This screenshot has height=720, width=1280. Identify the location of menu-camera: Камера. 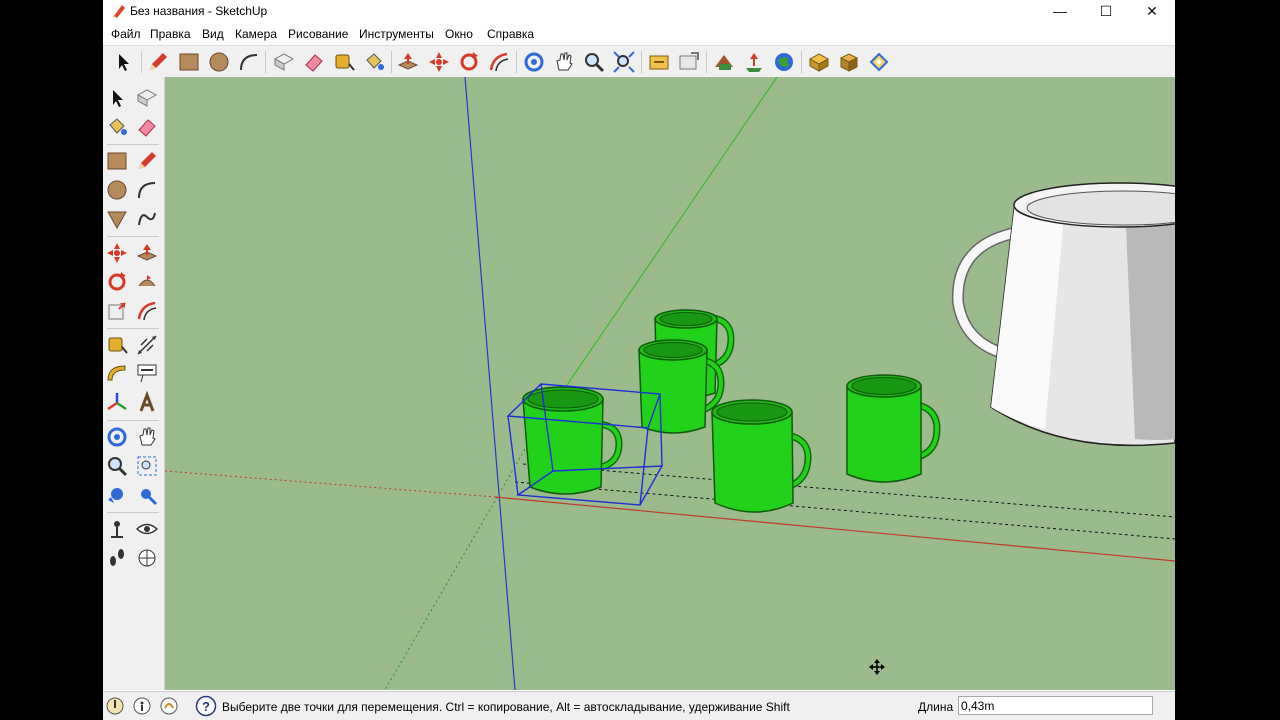
(256, 34).